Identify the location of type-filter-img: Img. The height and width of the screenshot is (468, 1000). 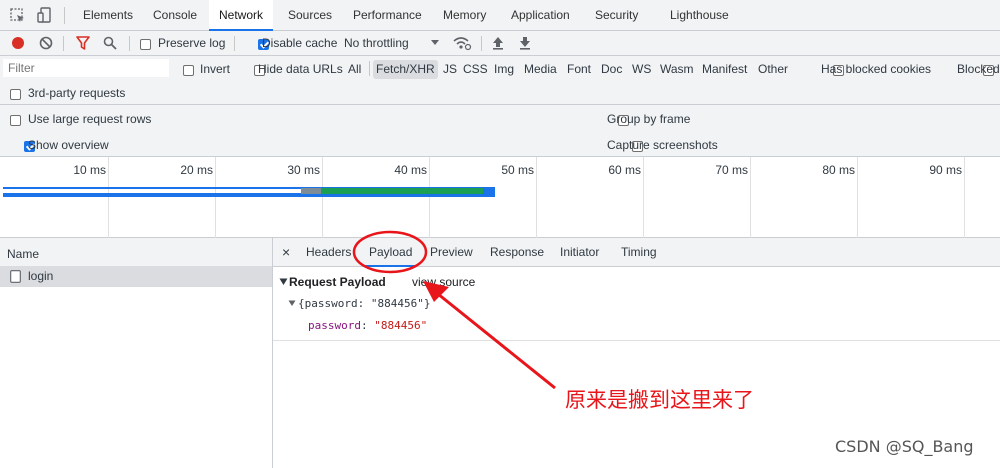
(504, 69).